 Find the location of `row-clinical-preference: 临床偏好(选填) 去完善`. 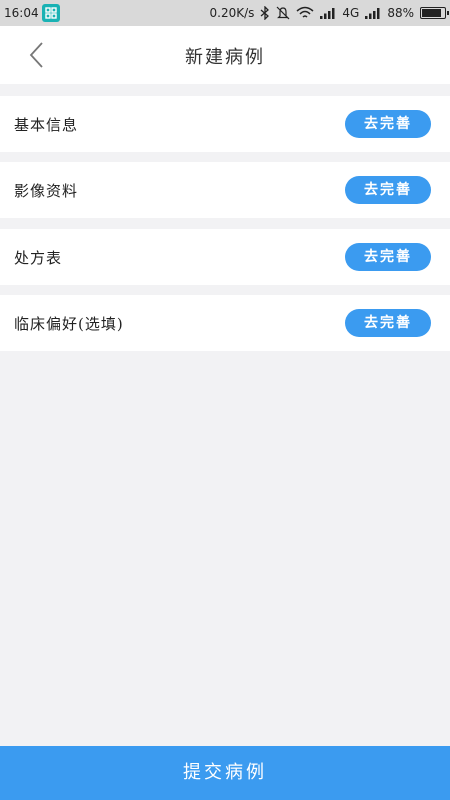

row-clinical-preference: 临床偏好(选填) 去完善 is located at coordinates (225, 323).